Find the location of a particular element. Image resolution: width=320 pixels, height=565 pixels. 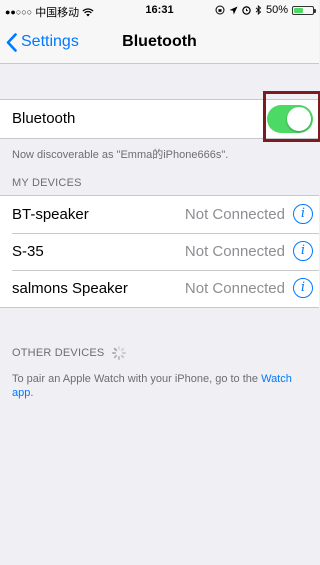

other-devices-header: OTHER DEVICES is located at coordinates (69, 353).